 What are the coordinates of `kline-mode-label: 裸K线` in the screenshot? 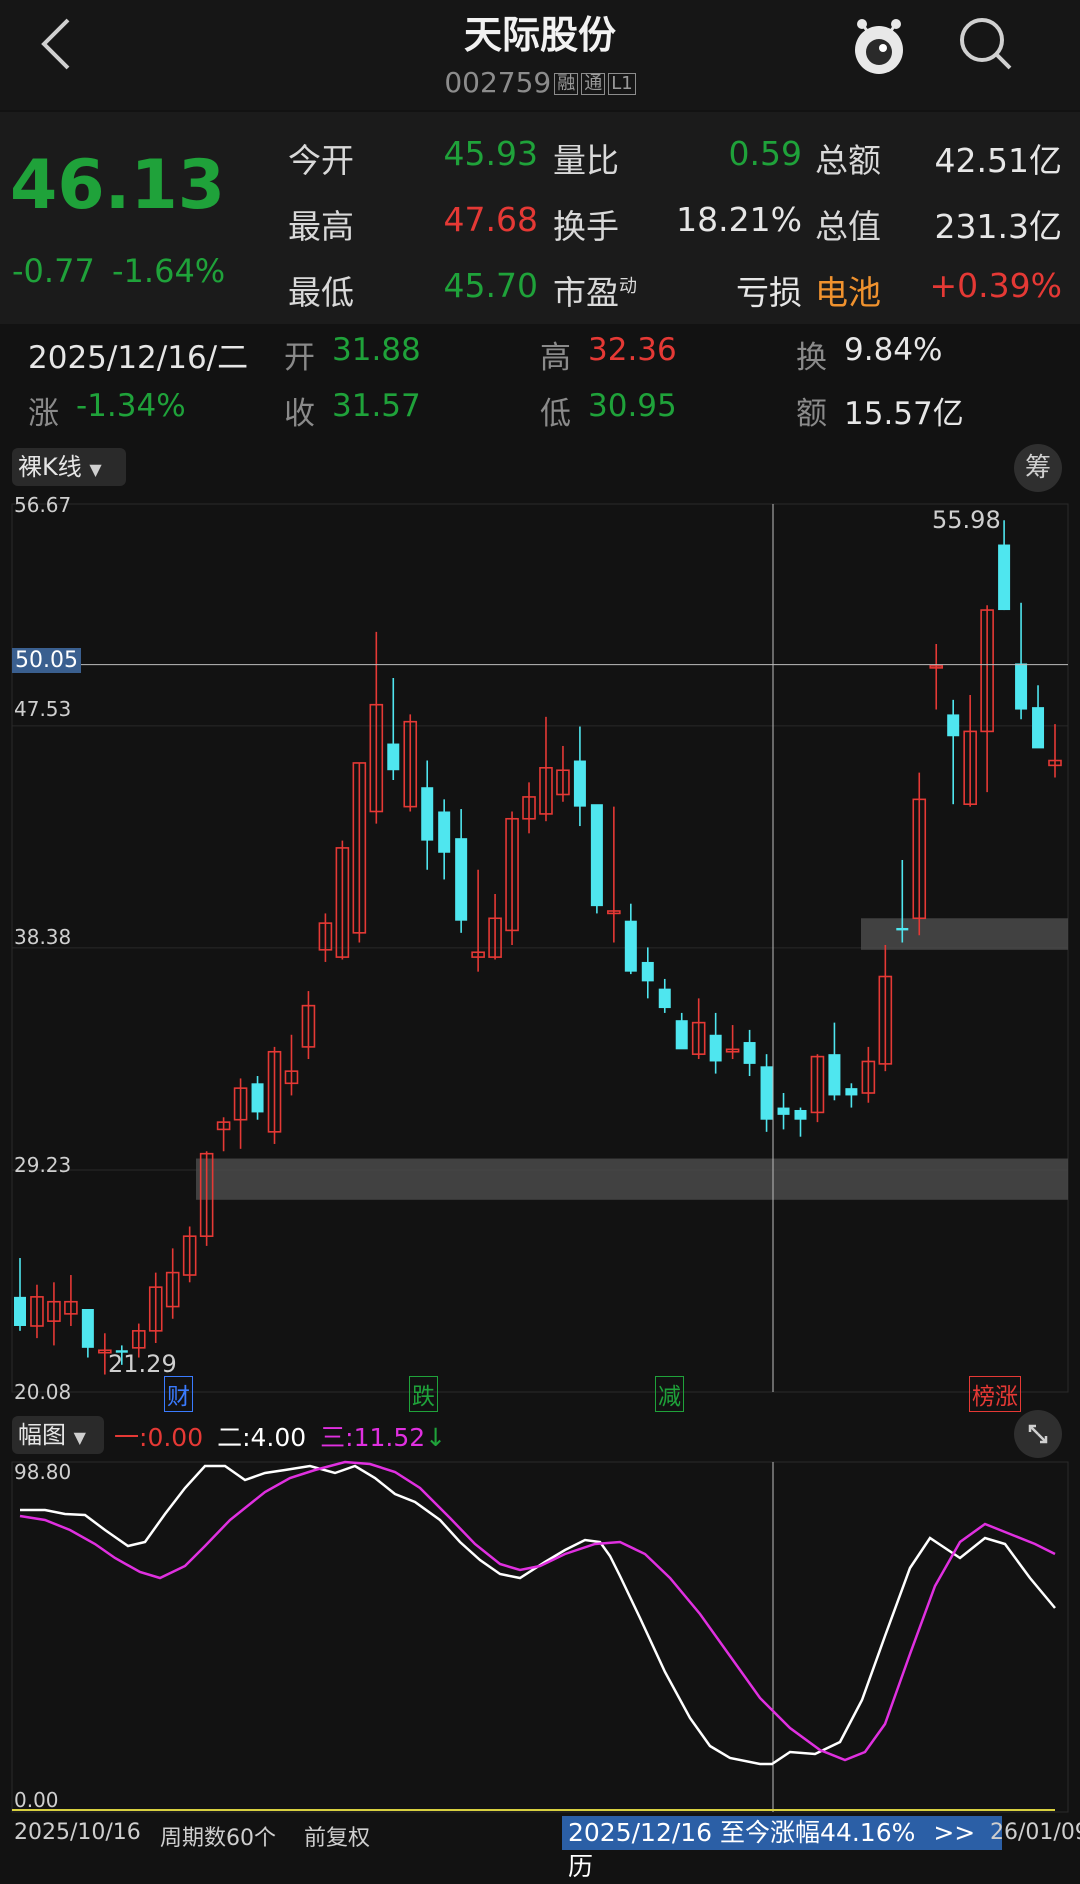 It's located at (50, 467).